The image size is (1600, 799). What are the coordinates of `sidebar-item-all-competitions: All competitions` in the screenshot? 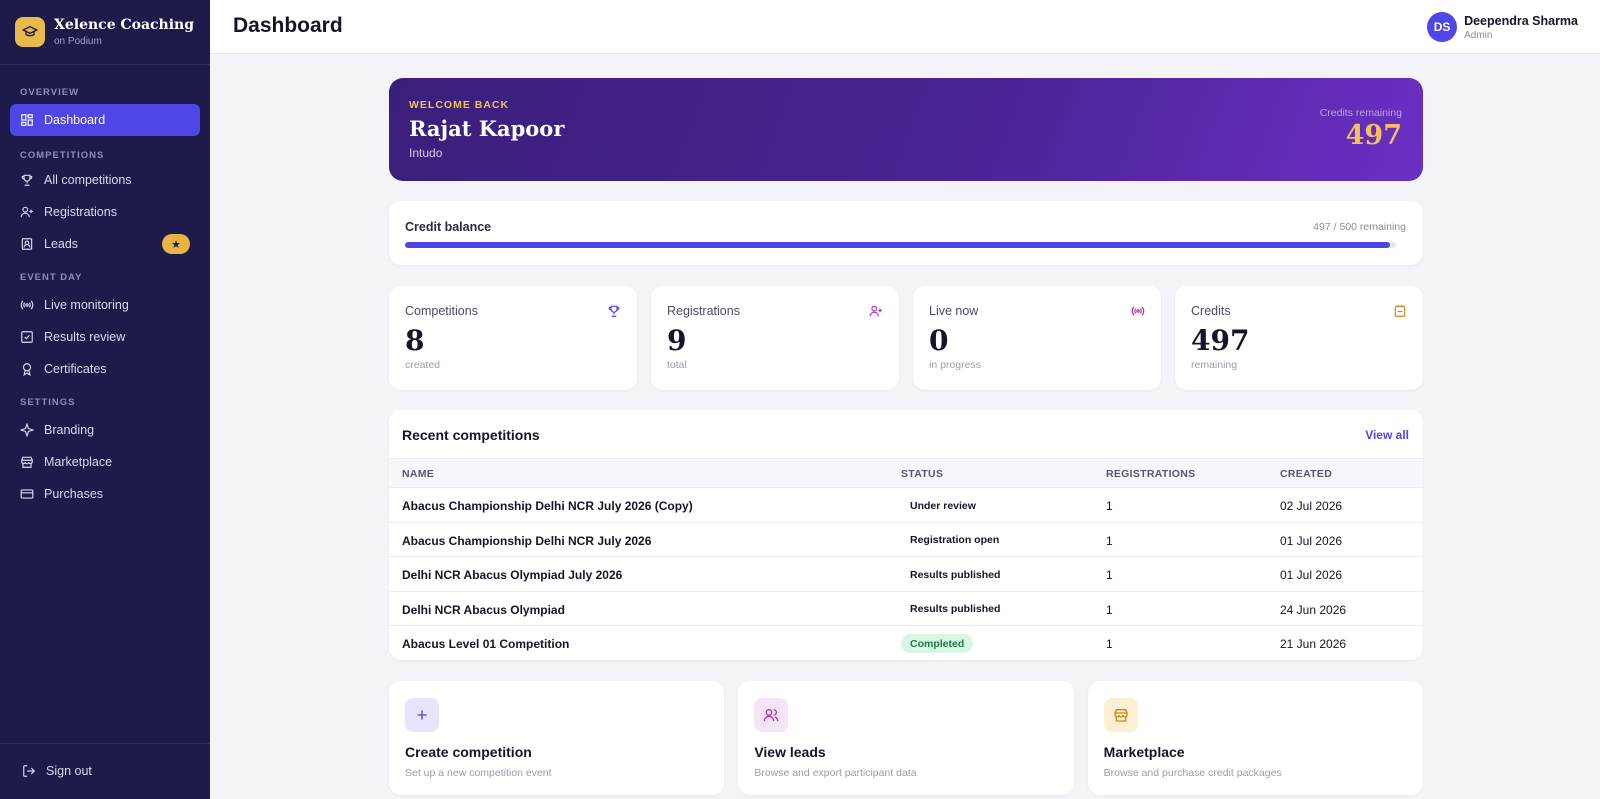 It's located at (105, 180).